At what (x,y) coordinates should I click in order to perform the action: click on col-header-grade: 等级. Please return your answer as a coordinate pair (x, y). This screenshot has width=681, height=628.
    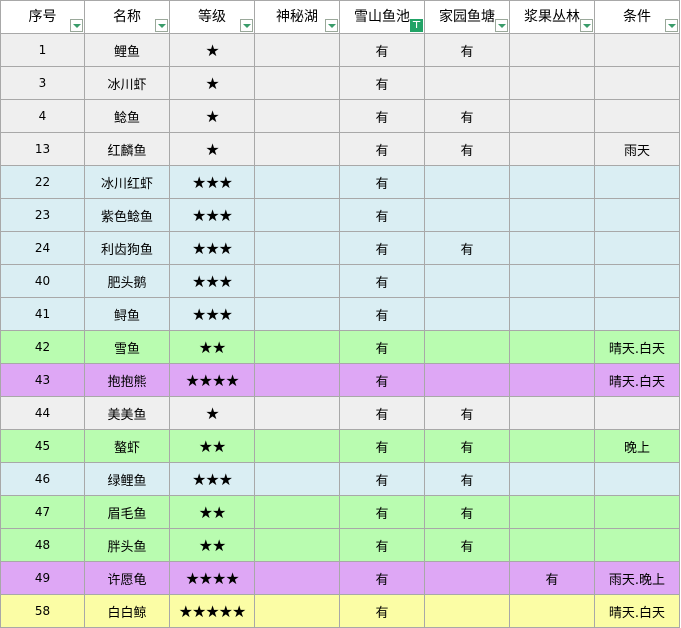
    Looking at the image, I should click on (212, 17).